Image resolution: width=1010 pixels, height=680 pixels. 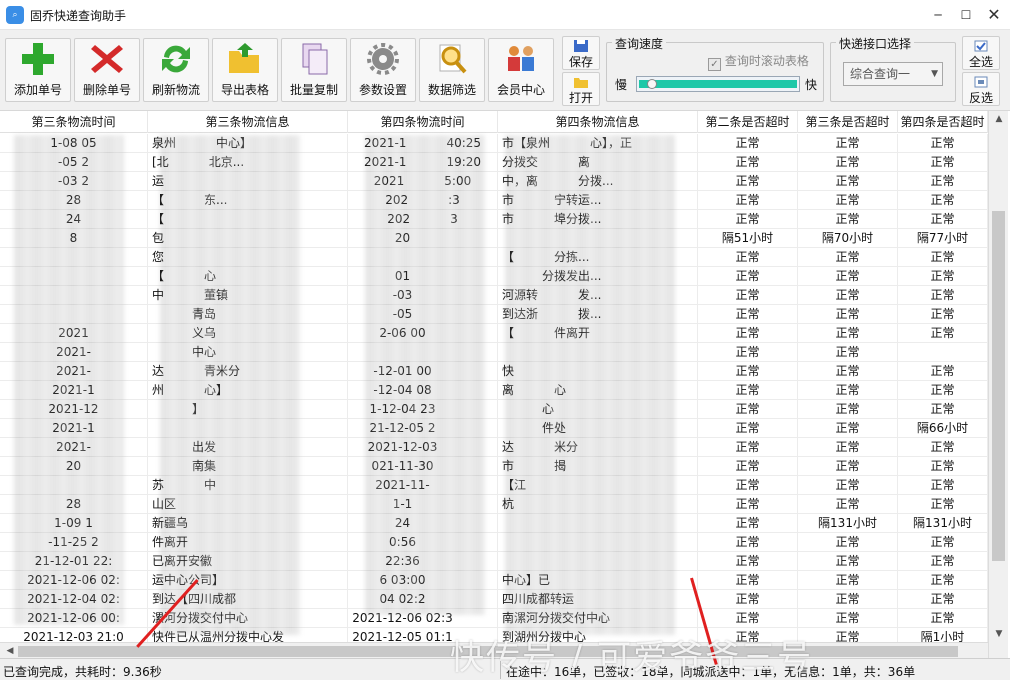 I want to click on column-header: 第三条物流时间, so click(x=74, y=122).